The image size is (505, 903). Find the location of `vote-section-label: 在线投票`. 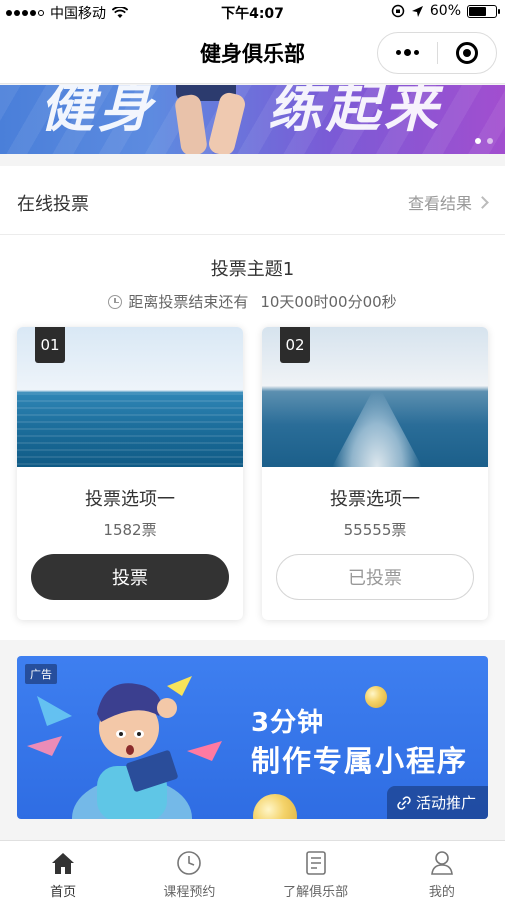

vote-section-label: 在线投票 is located at coordinates (53, 204).